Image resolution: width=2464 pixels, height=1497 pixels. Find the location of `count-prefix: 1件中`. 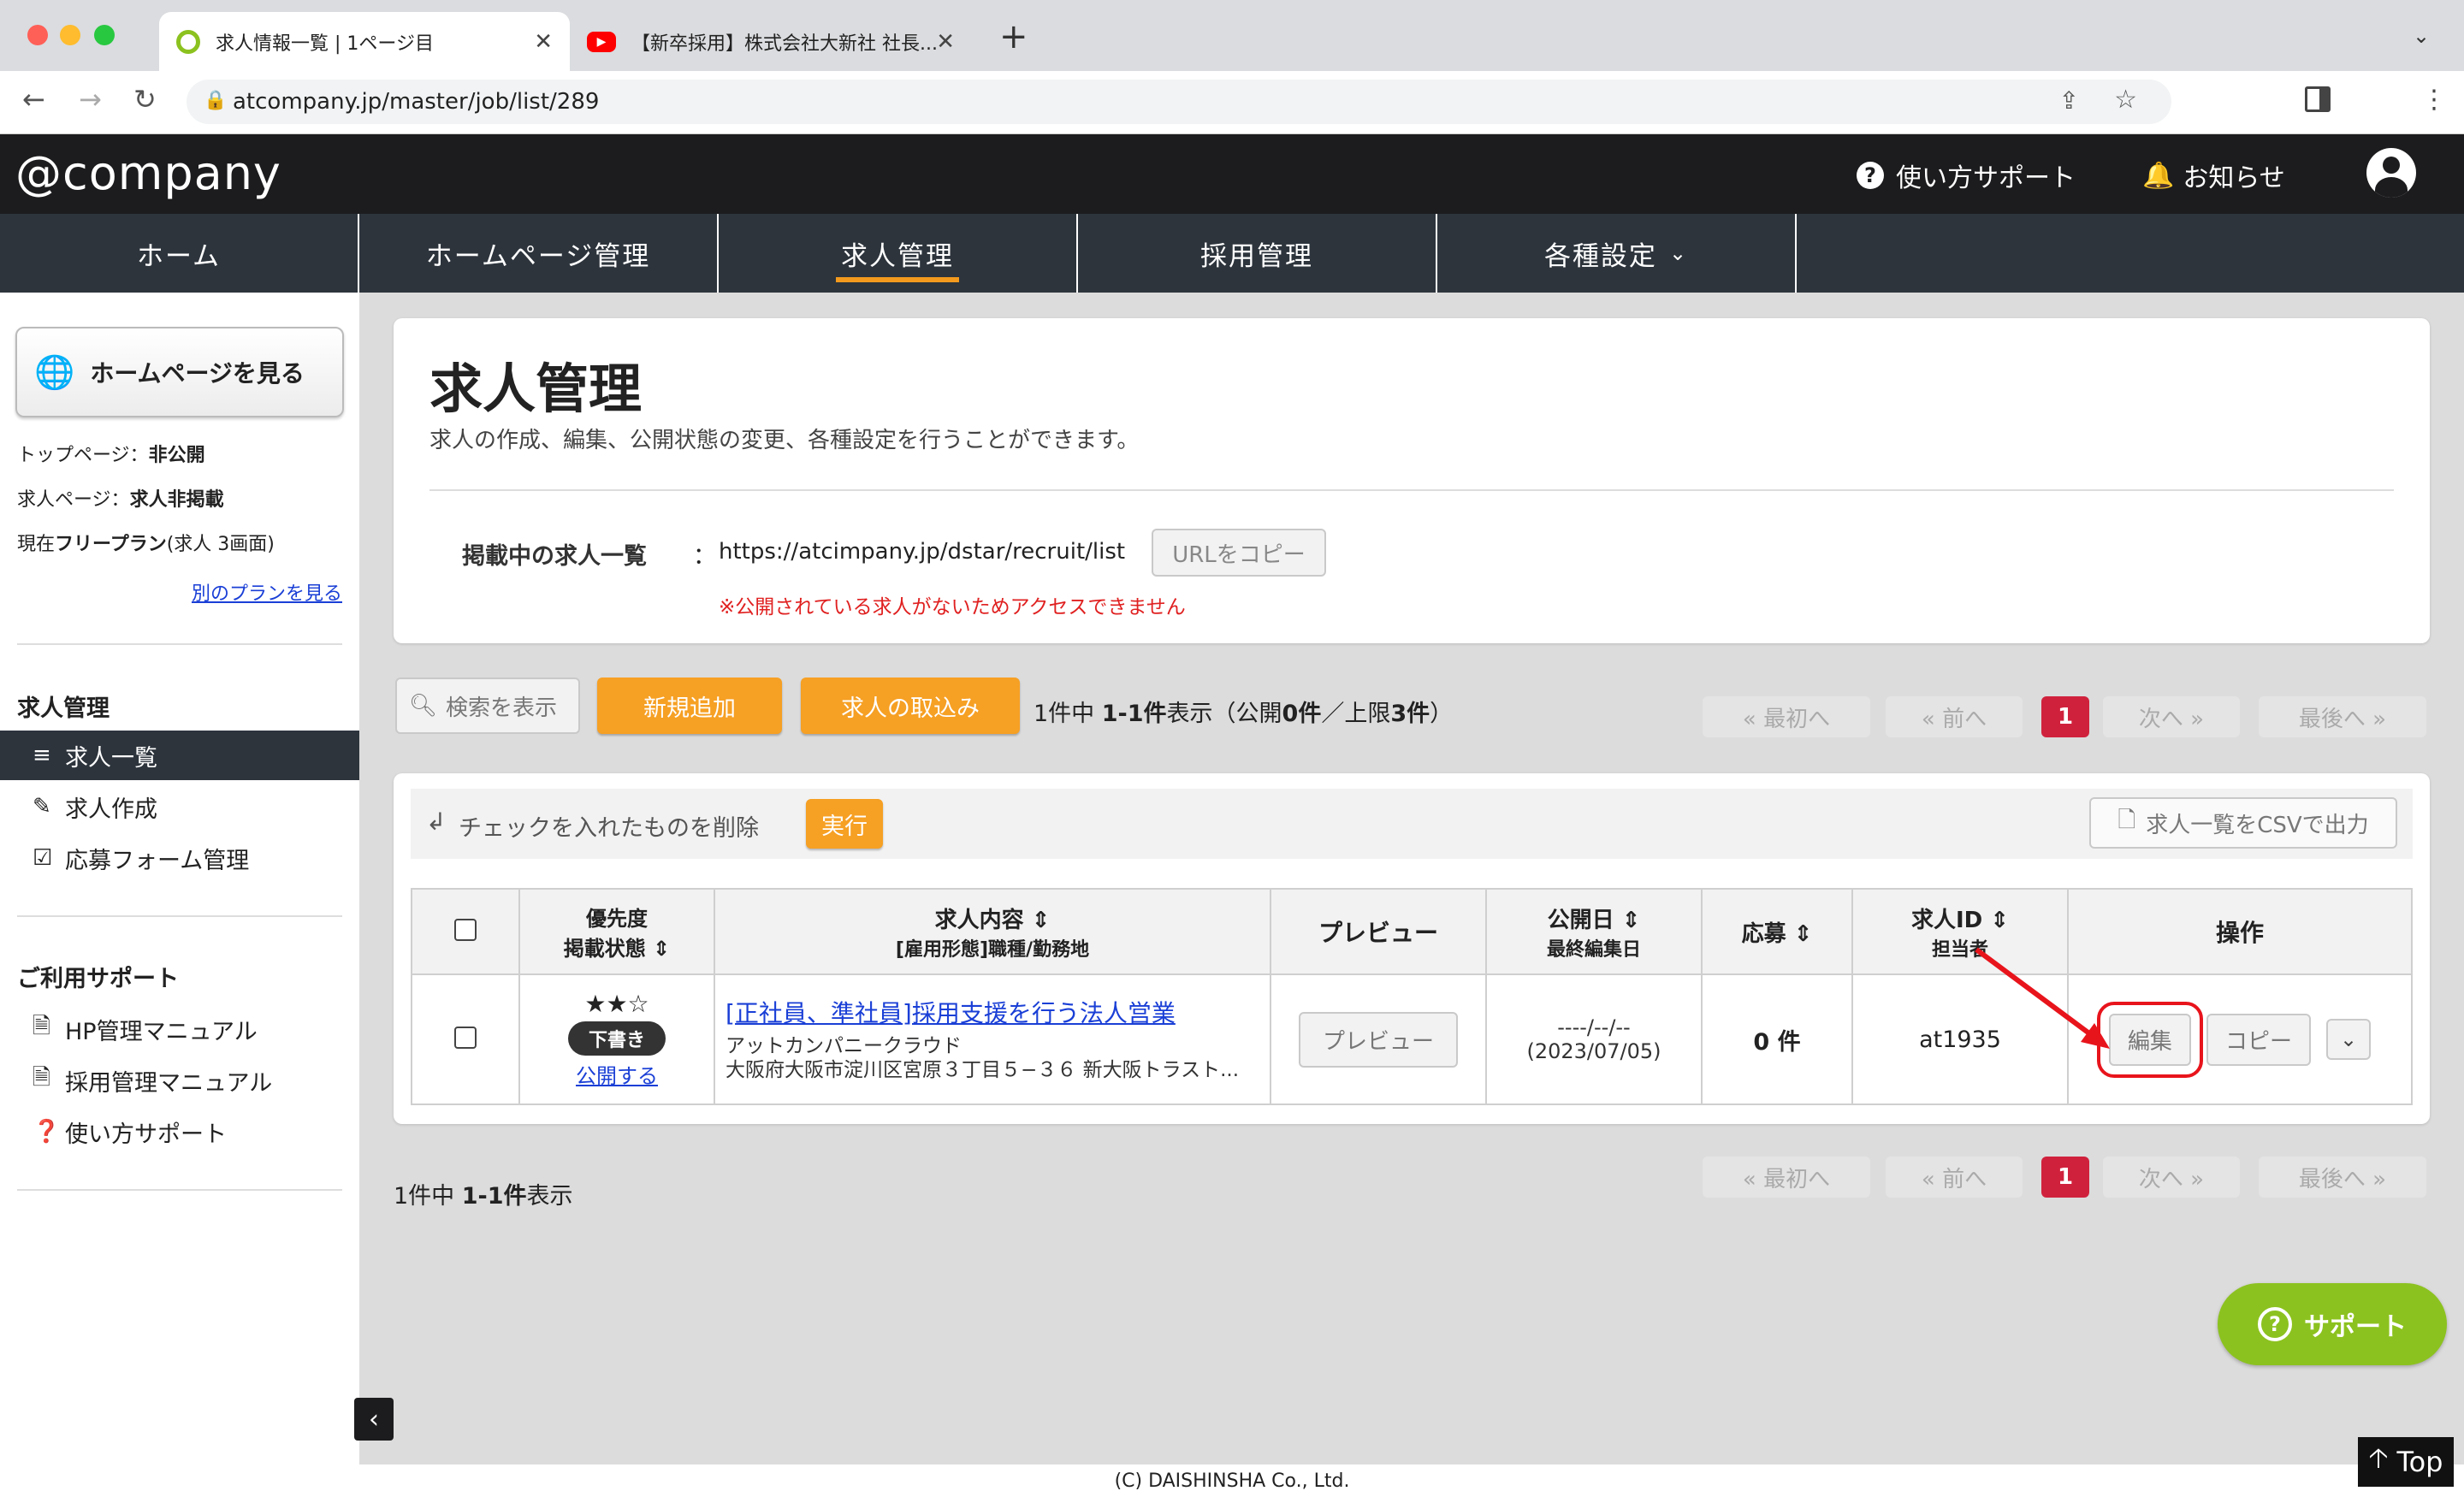

count-prefix: 1件中 is located at coordinates (1068, 714).